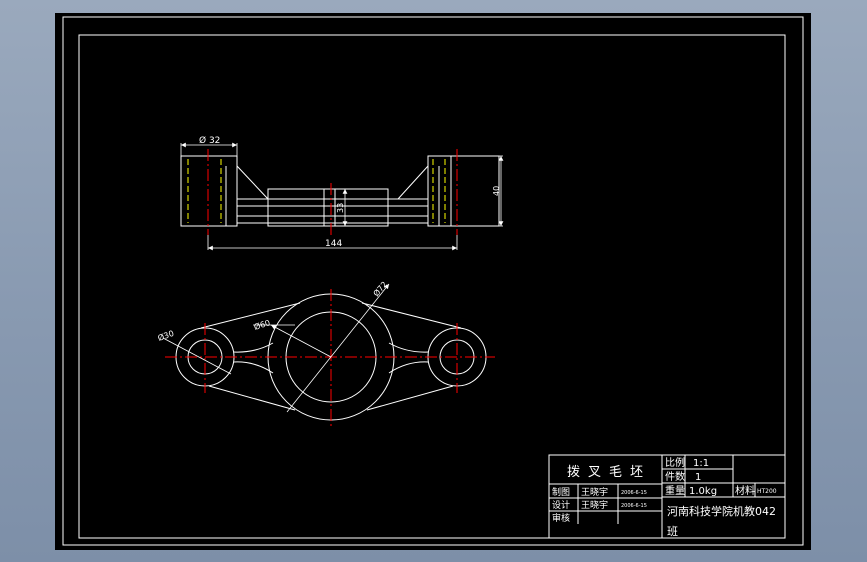 Image resolution: width=867 pixels, height=562 pixels. What do you see at coordinates (380, 288) in the screenshot?
I see `dim-large-boss: Ø72` at bounding box center [380, 288].